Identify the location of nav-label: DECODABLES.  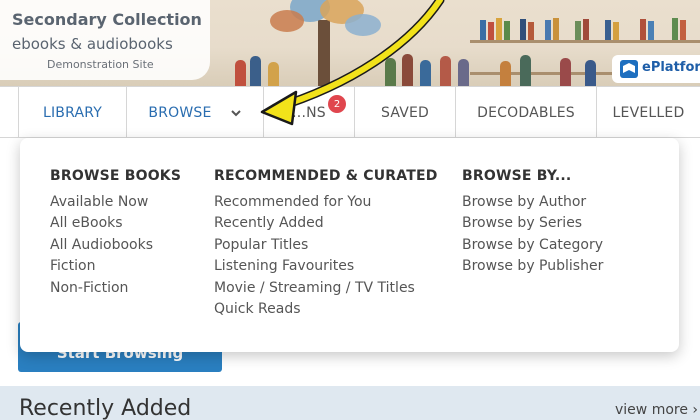
(526, 112).